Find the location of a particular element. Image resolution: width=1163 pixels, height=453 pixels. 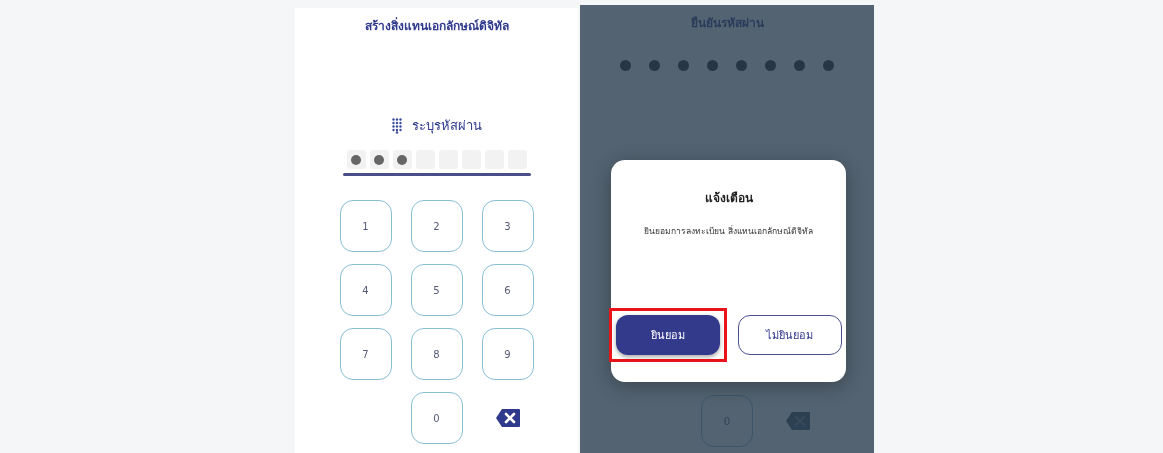

digit-key: 1 is located at coordinates (365, 226).